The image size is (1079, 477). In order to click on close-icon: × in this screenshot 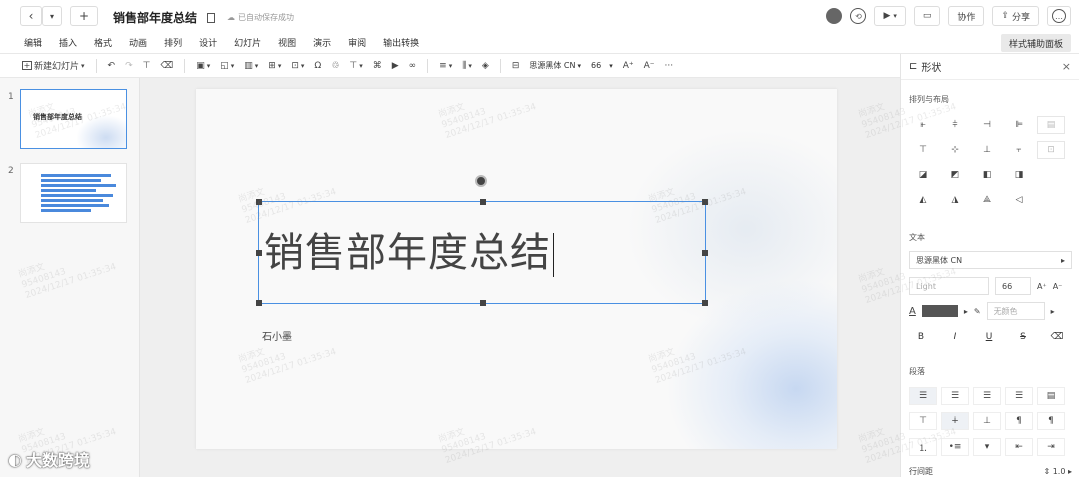, I will do `click(1066, 66)`.